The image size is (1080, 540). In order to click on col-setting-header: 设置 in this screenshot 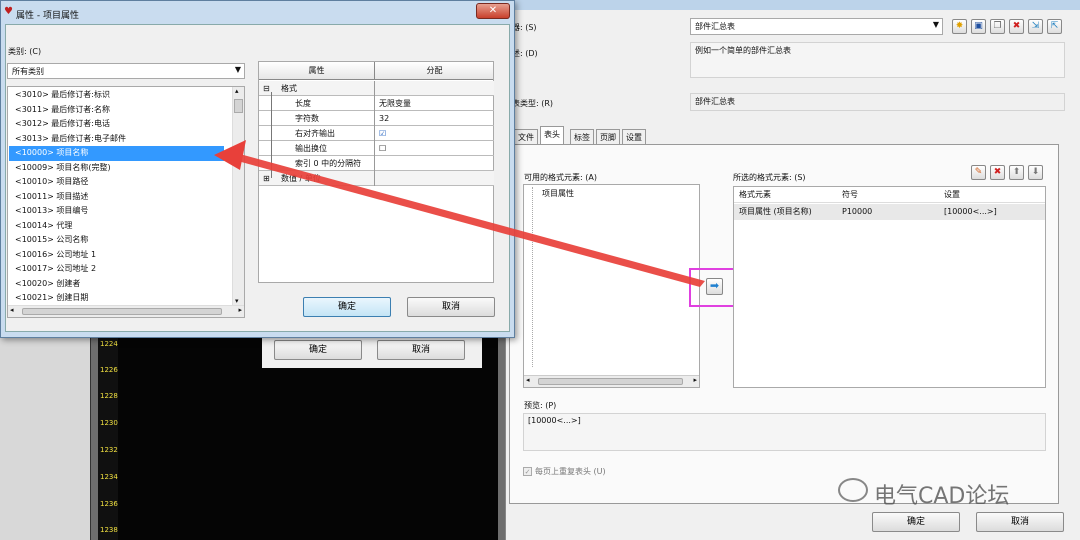, I will do `click(952, 195)`.